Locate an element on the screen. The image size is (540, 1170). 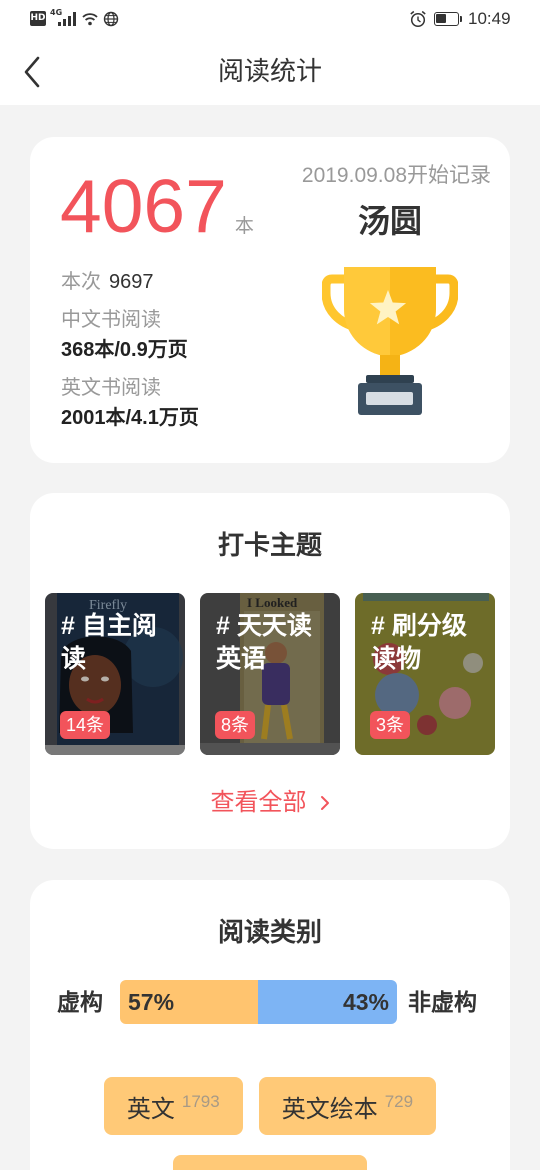
trophy-icon is located at coordinates (390, 341).